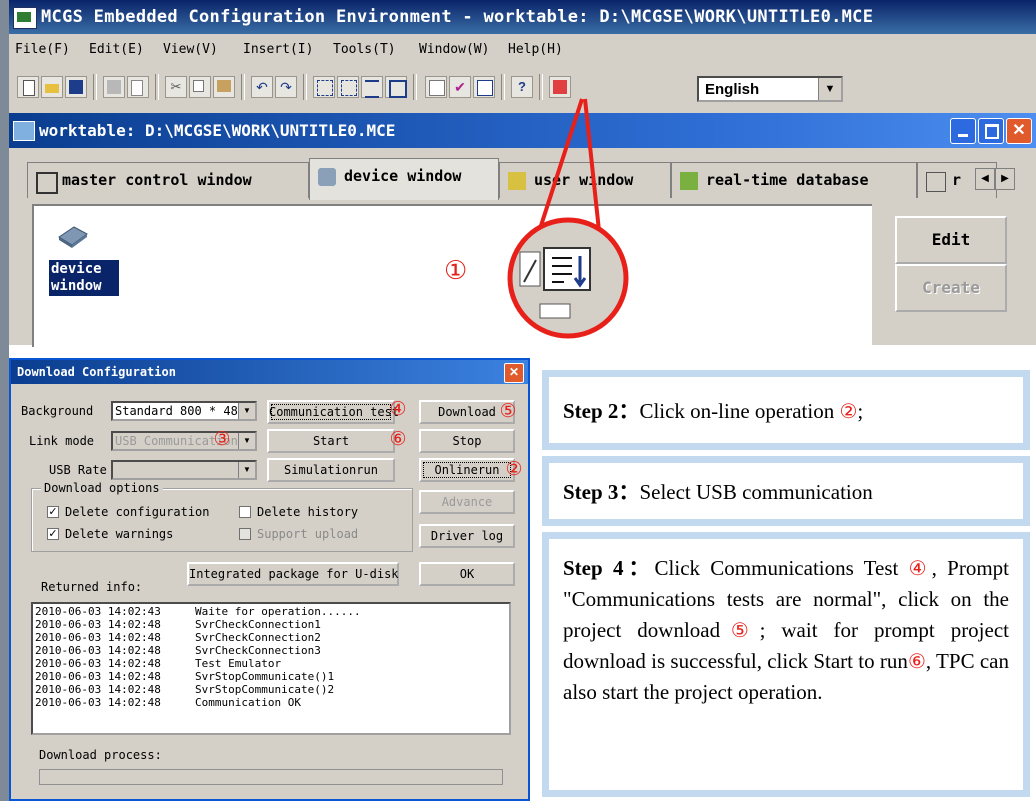 The image size is (1036, 801). I want to click on step-3-text: Select USB communication, so click(756, 492).